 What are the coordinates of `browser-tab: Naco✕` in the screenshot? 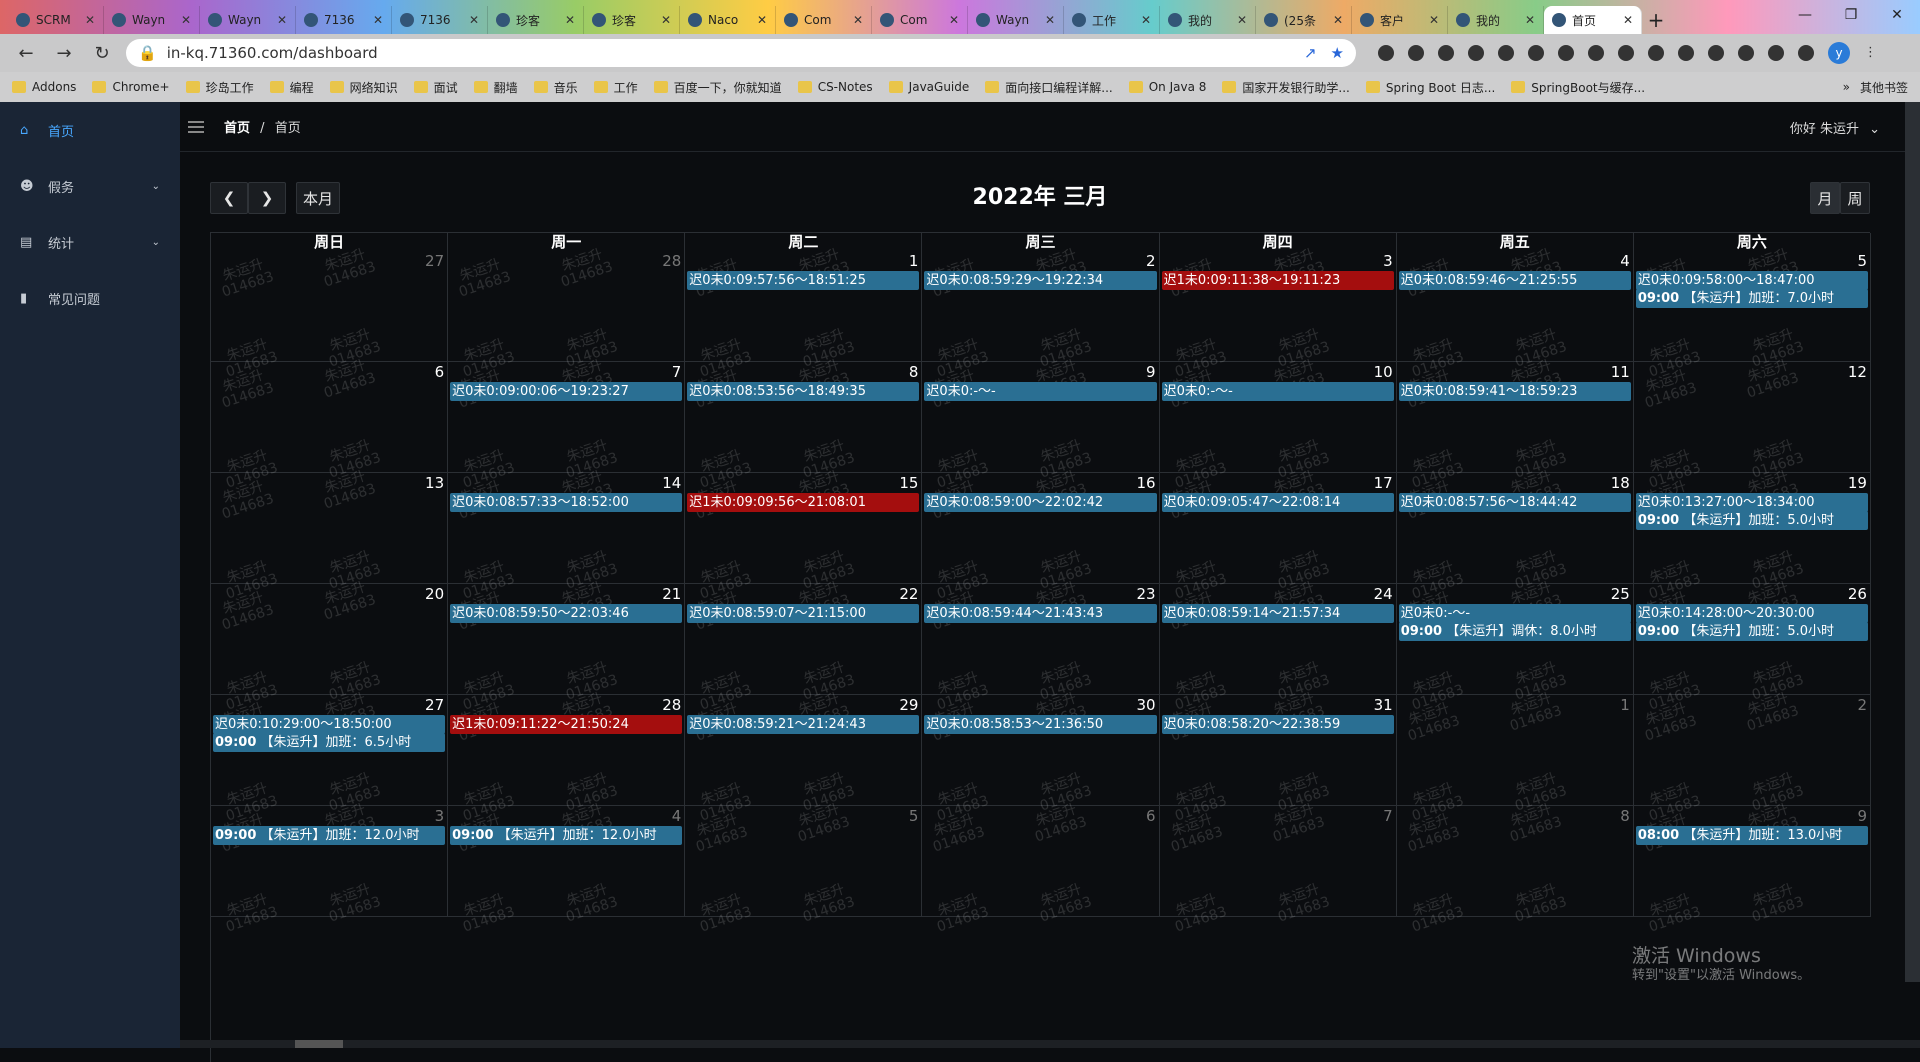 It's located at (728, 20).